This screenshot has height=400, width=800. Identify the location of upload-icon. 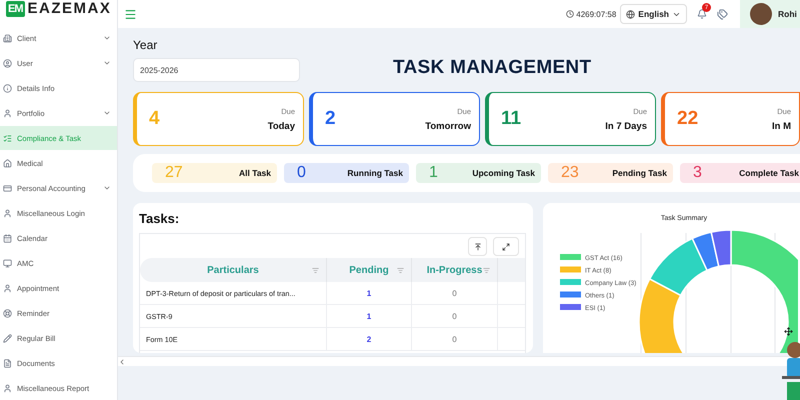
(478, 246).